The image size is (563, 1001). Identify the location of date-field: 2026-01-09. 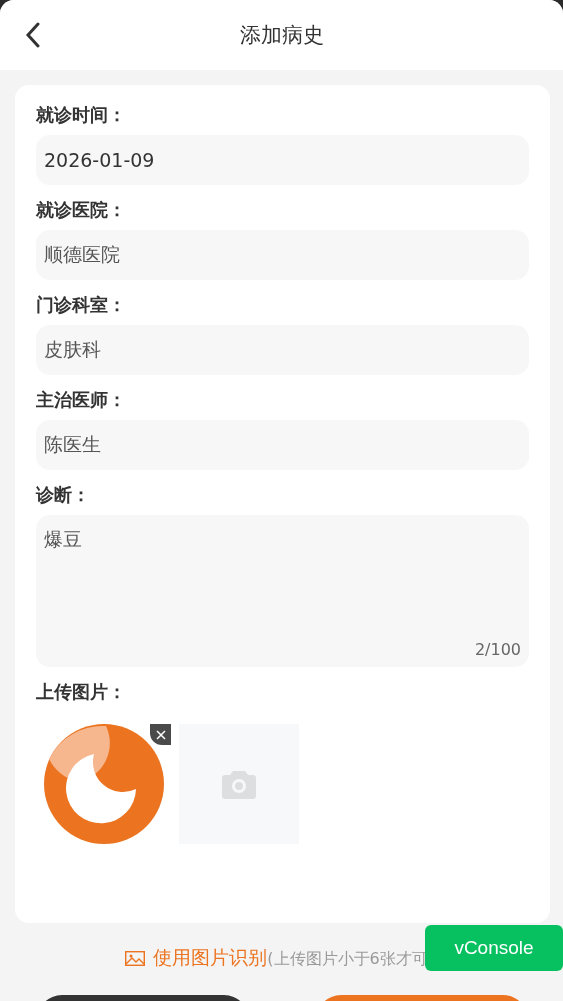
(282, 160).